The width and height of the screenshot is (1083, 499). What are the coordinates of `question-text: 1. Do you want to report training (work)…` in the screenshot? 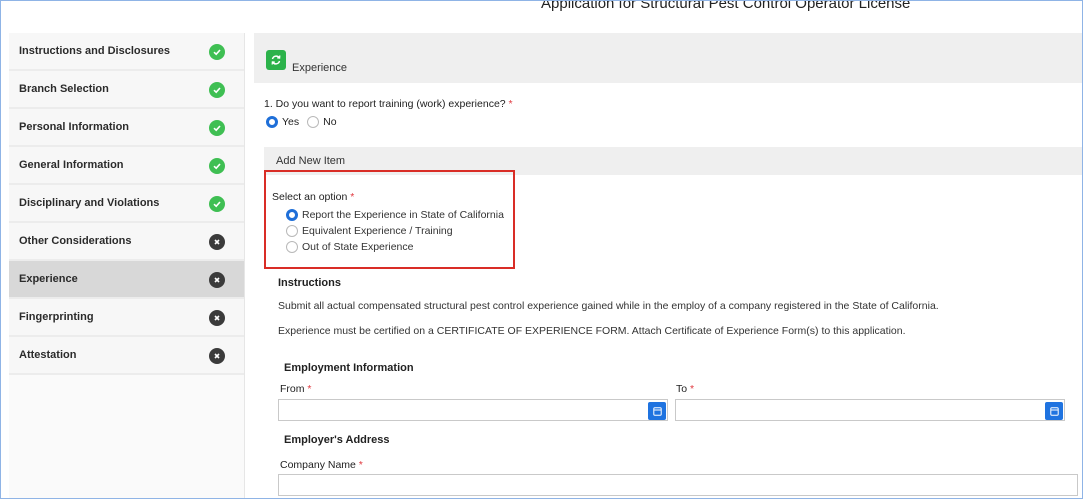 It's located at (385, 104).